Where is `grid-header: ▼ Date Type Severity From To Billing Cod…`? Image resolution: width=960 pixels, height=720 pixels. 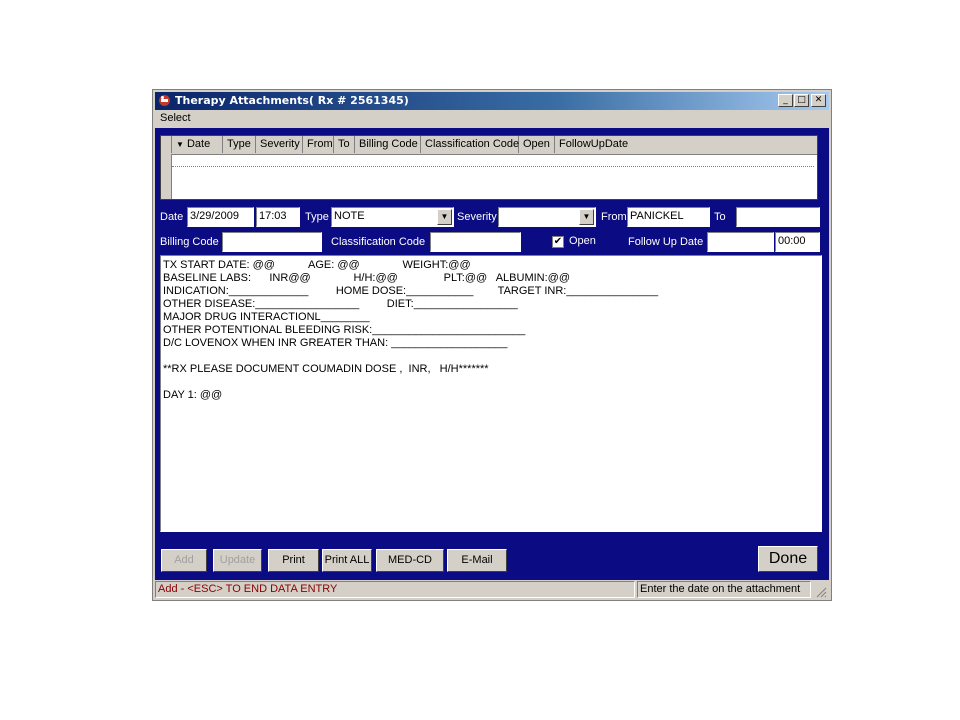 grid-header: ▼ Date Type Severity From To Billing Cod… is located at coordinates (489, 145).